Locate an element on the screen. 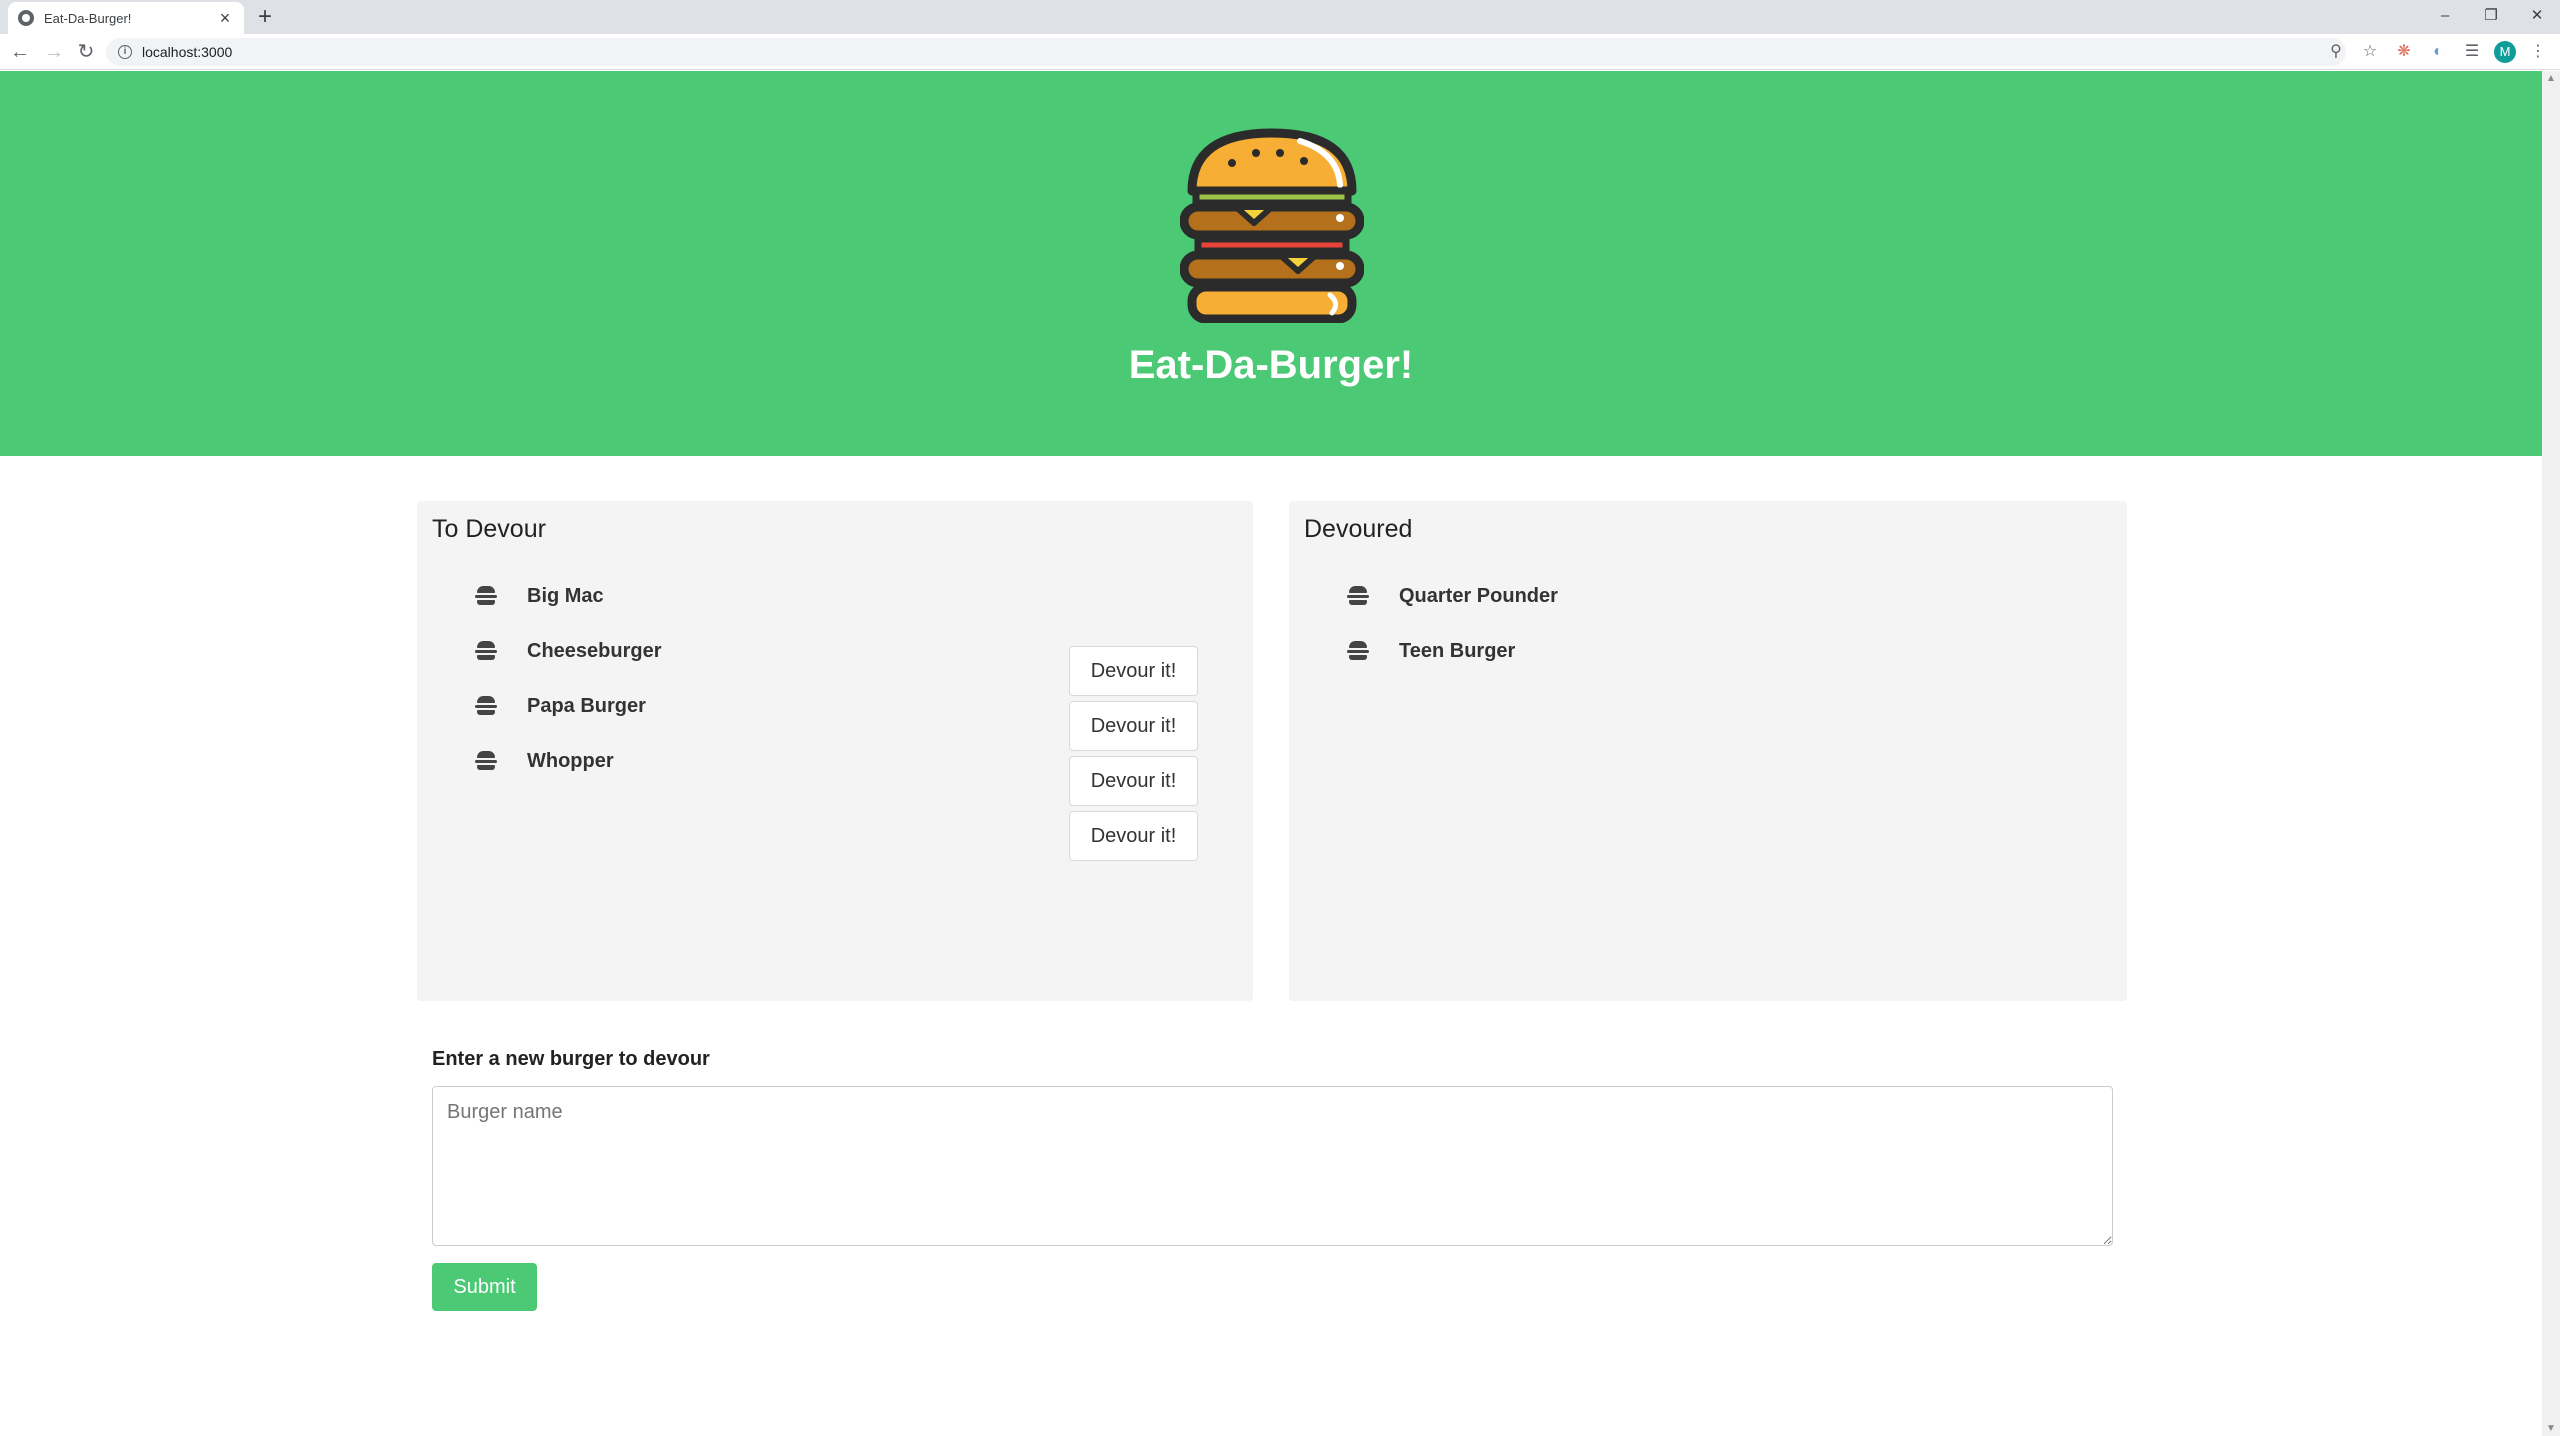  tab-title: Eat-Da-Burger! is located at coordinates (88, 18).